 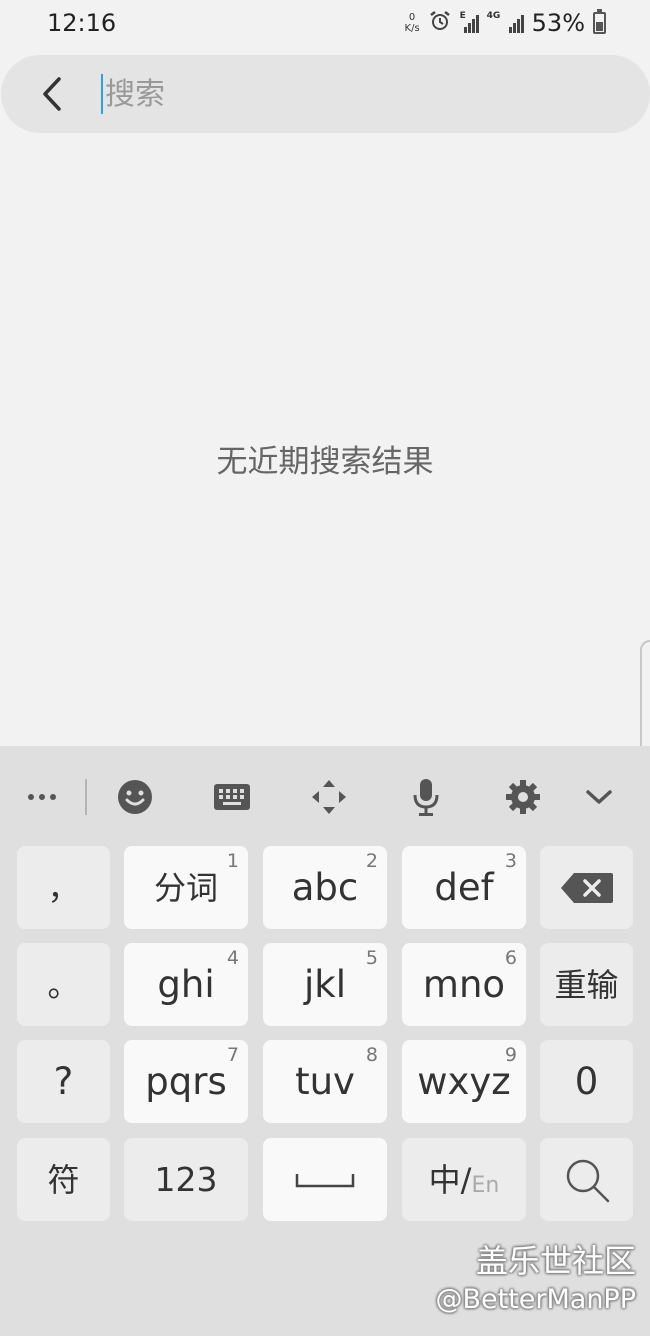 What do you see at coordinates (586, 984) in the screenshot?
I see `key-reenter: 重输` at bounding box center [586, 984].